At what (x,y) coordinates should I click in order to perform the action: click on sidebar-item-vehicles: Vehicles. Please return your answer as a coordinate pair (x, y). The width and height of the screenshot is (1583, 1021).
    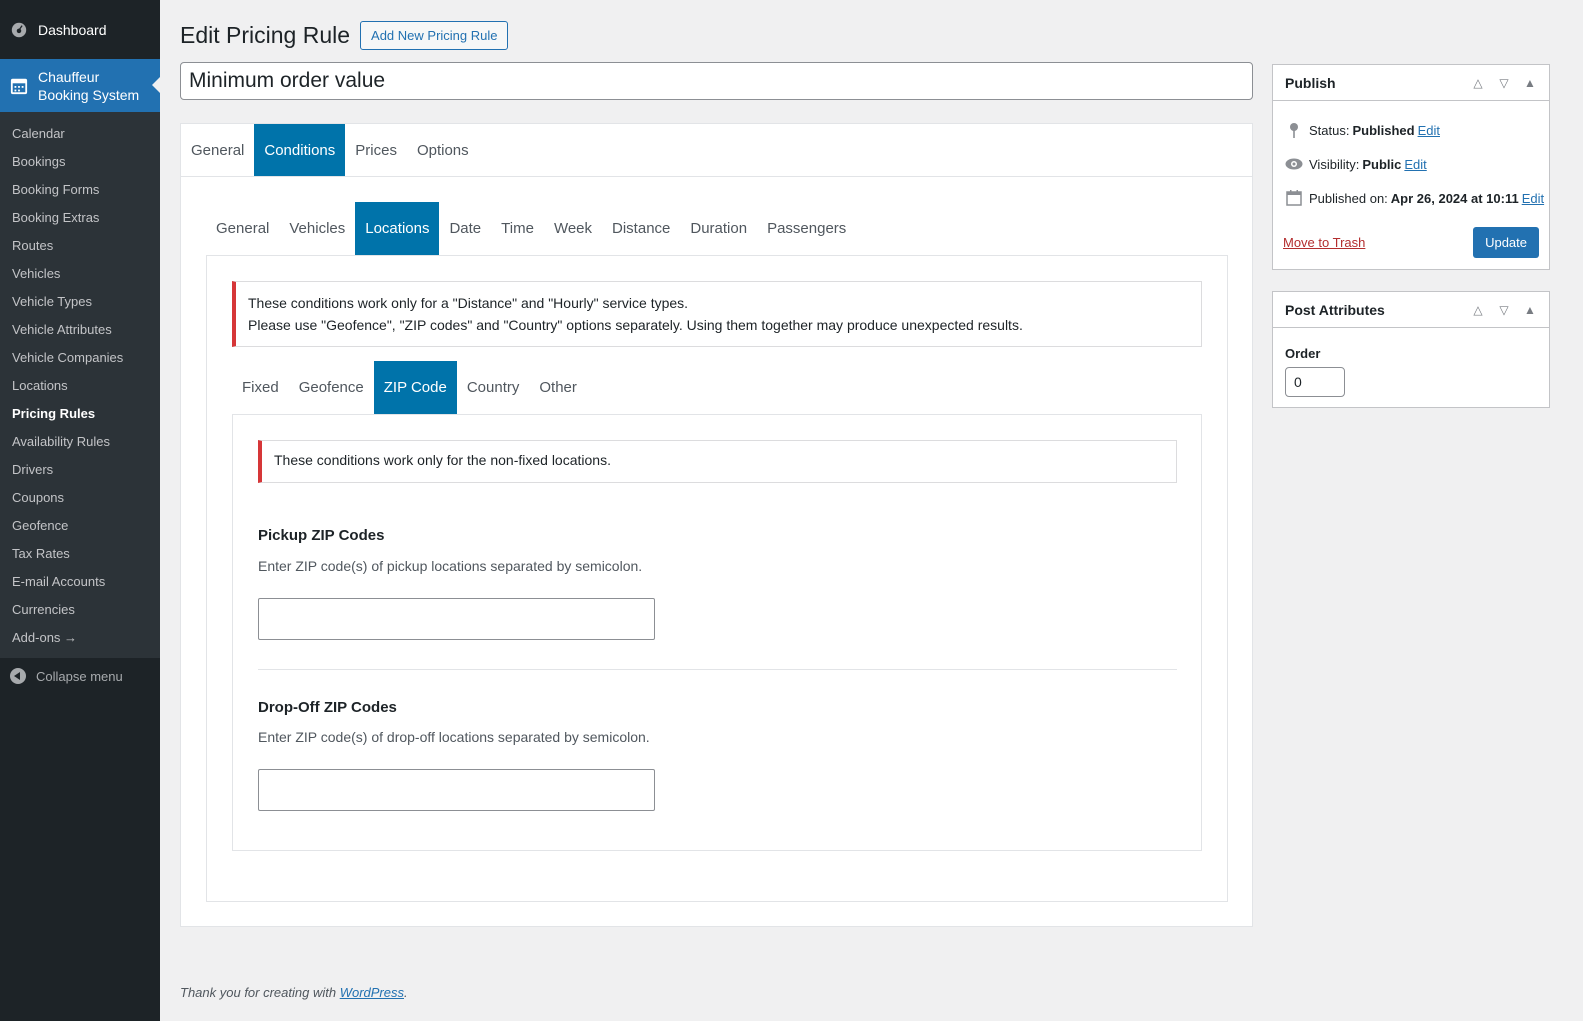
    Looking at the image, I should click on (80, 274).